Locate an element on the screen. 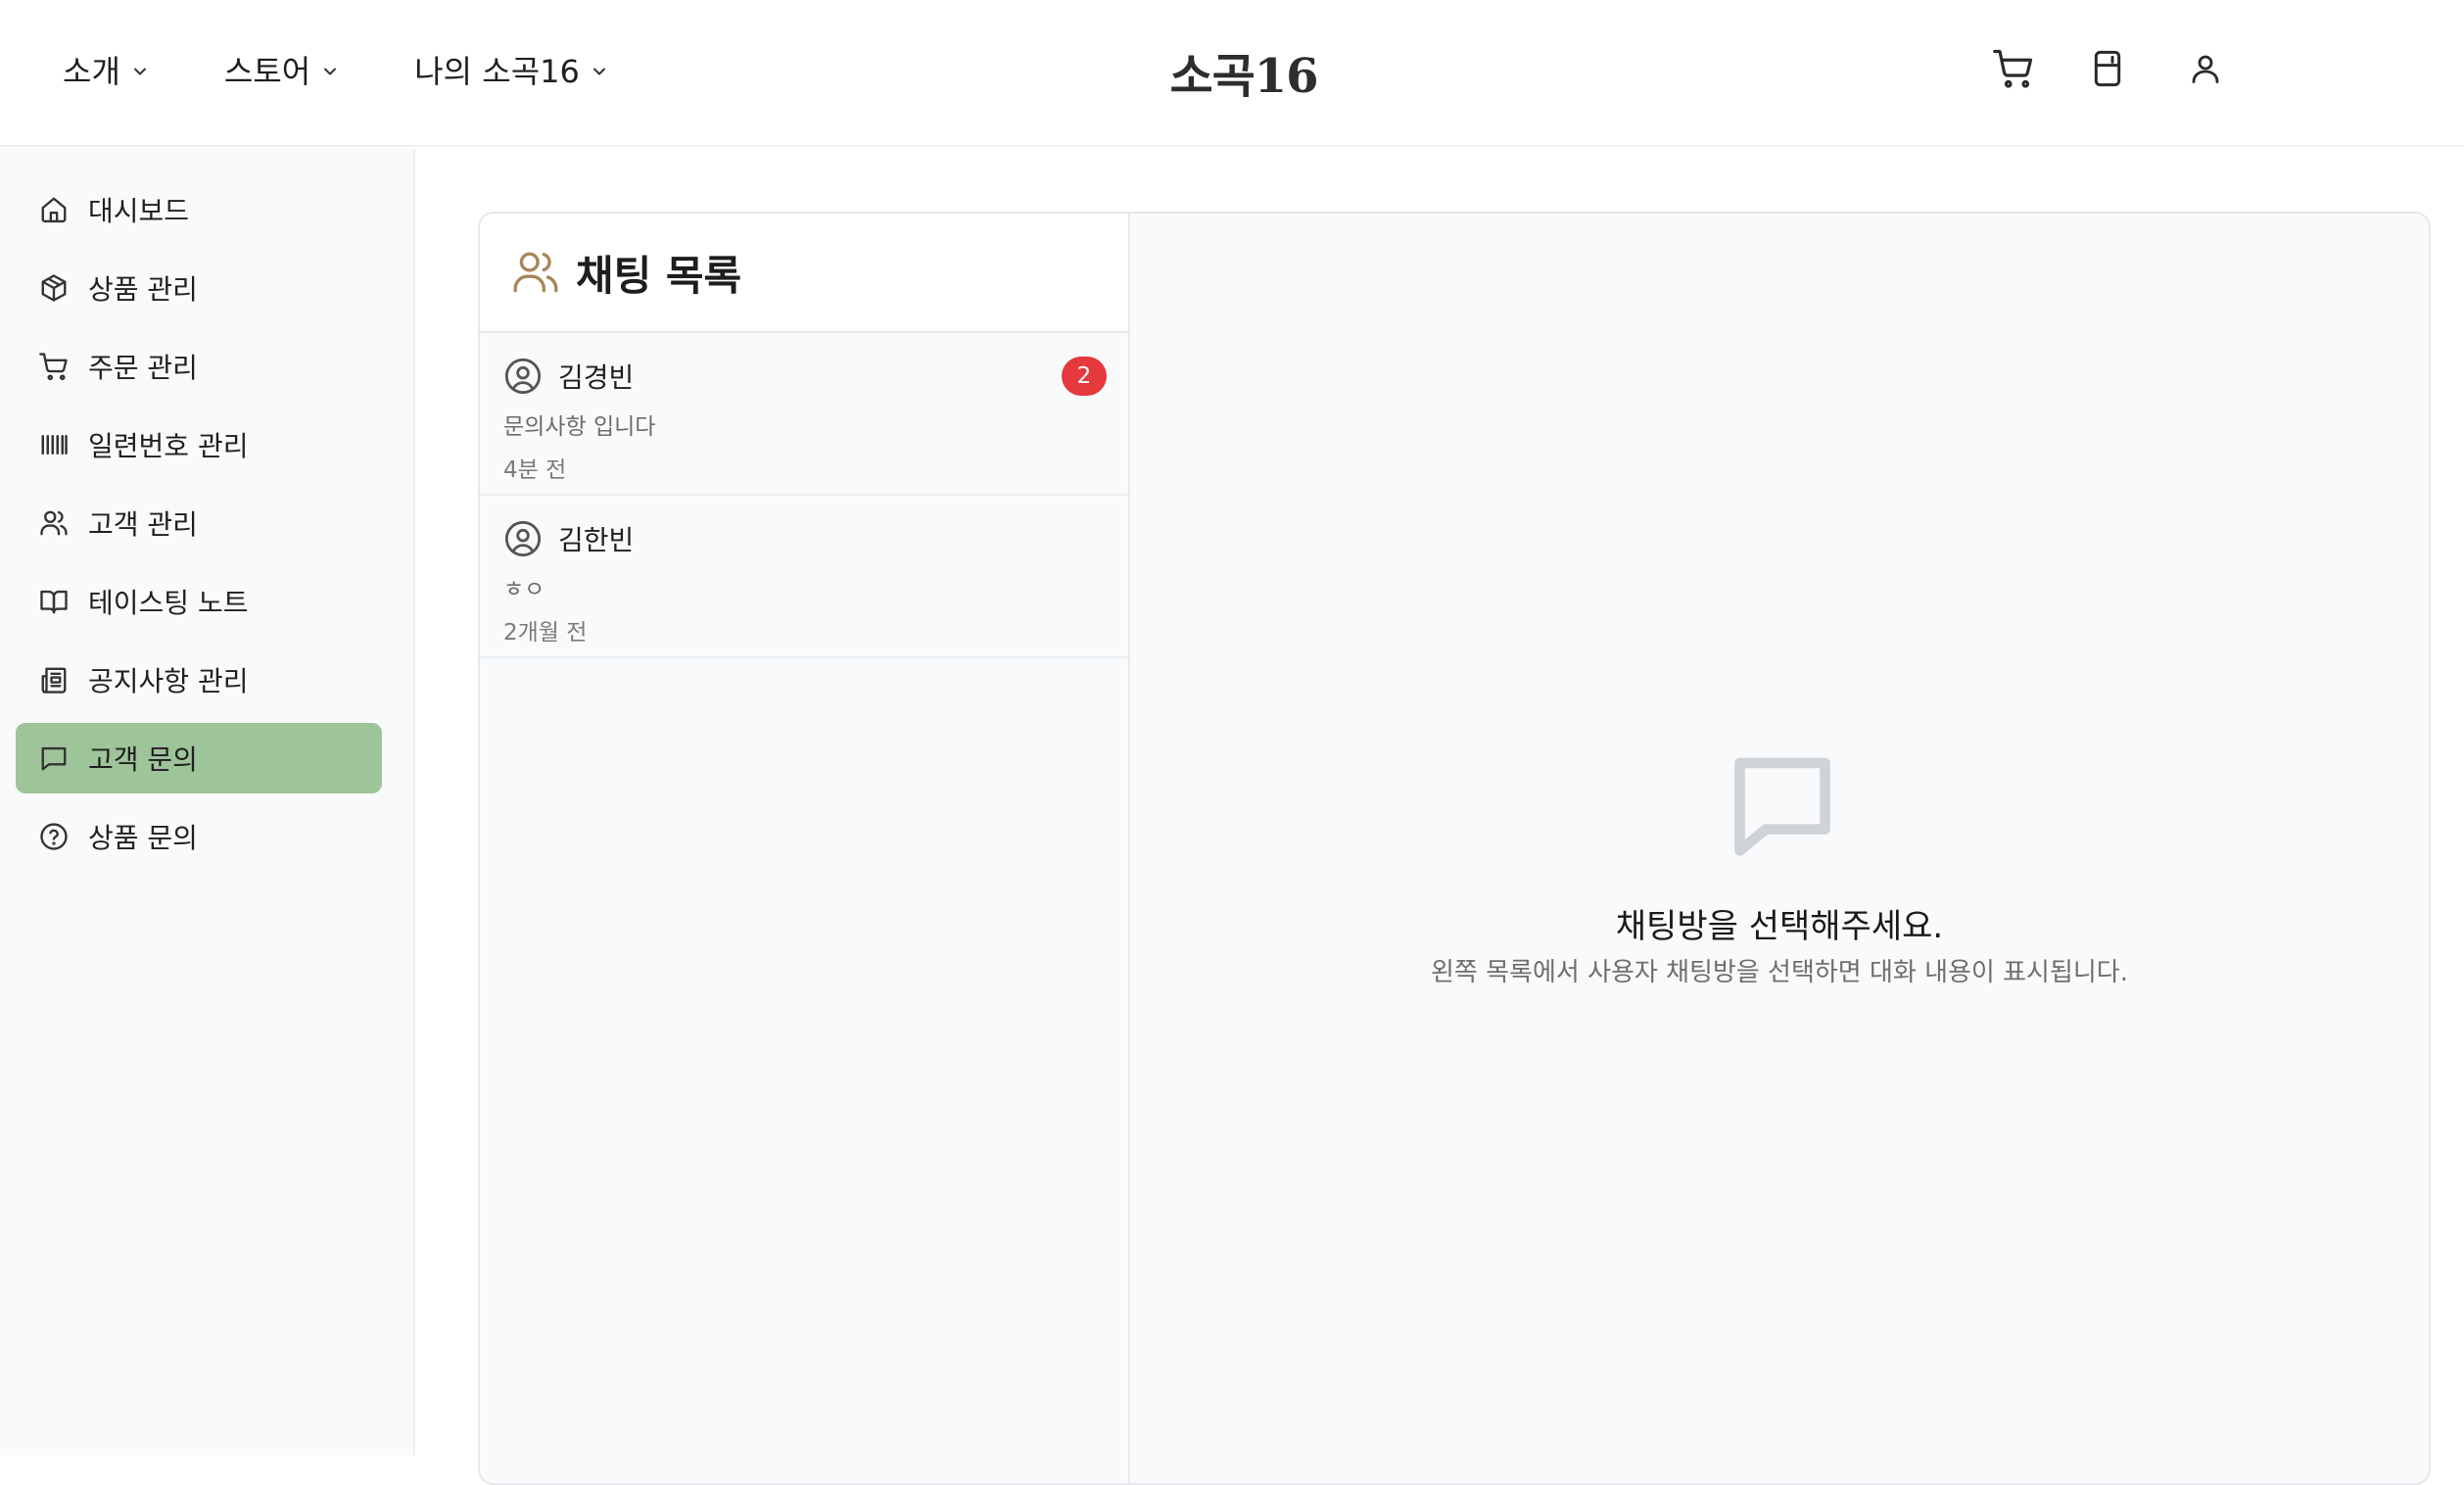 Image resolution: width=2464 pixels, height=1485 pixels. sidebar-item-serials: 일련번호 관리 is located at coordinates (199, 444).